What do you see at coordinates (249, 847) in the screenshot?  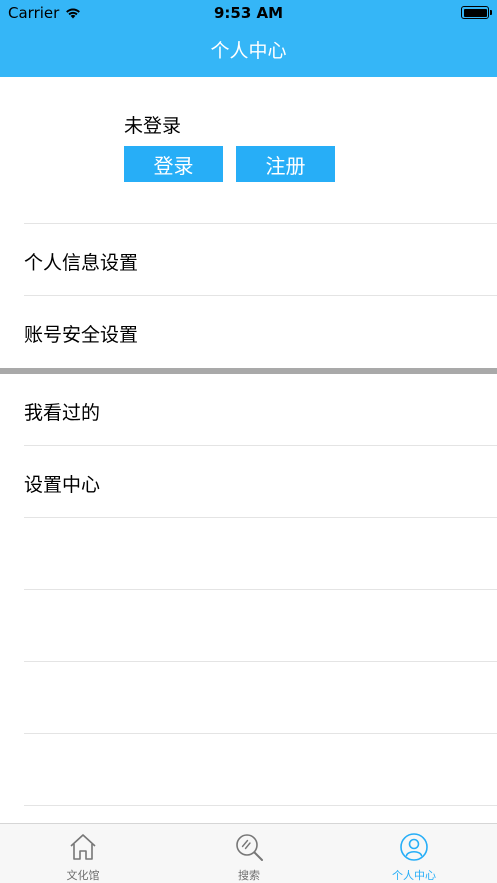 I see `search-icon` at bounding box center [249, 847].